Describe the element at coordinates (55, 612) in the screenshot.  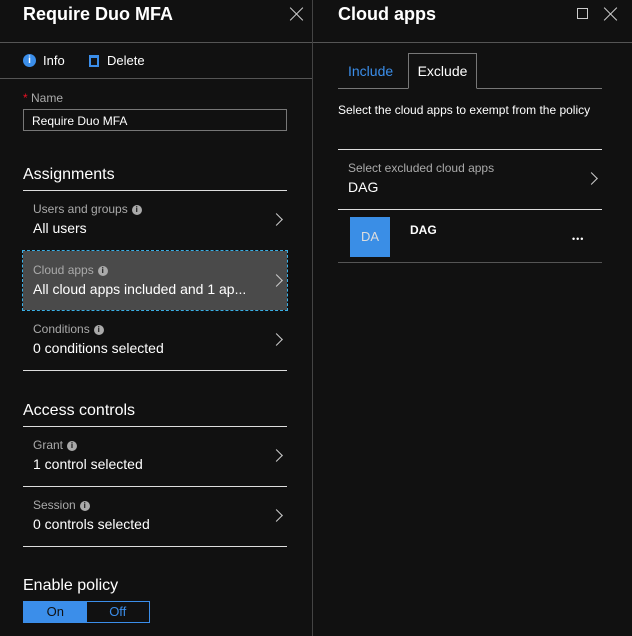
I see `toggle-on: On` at that location.